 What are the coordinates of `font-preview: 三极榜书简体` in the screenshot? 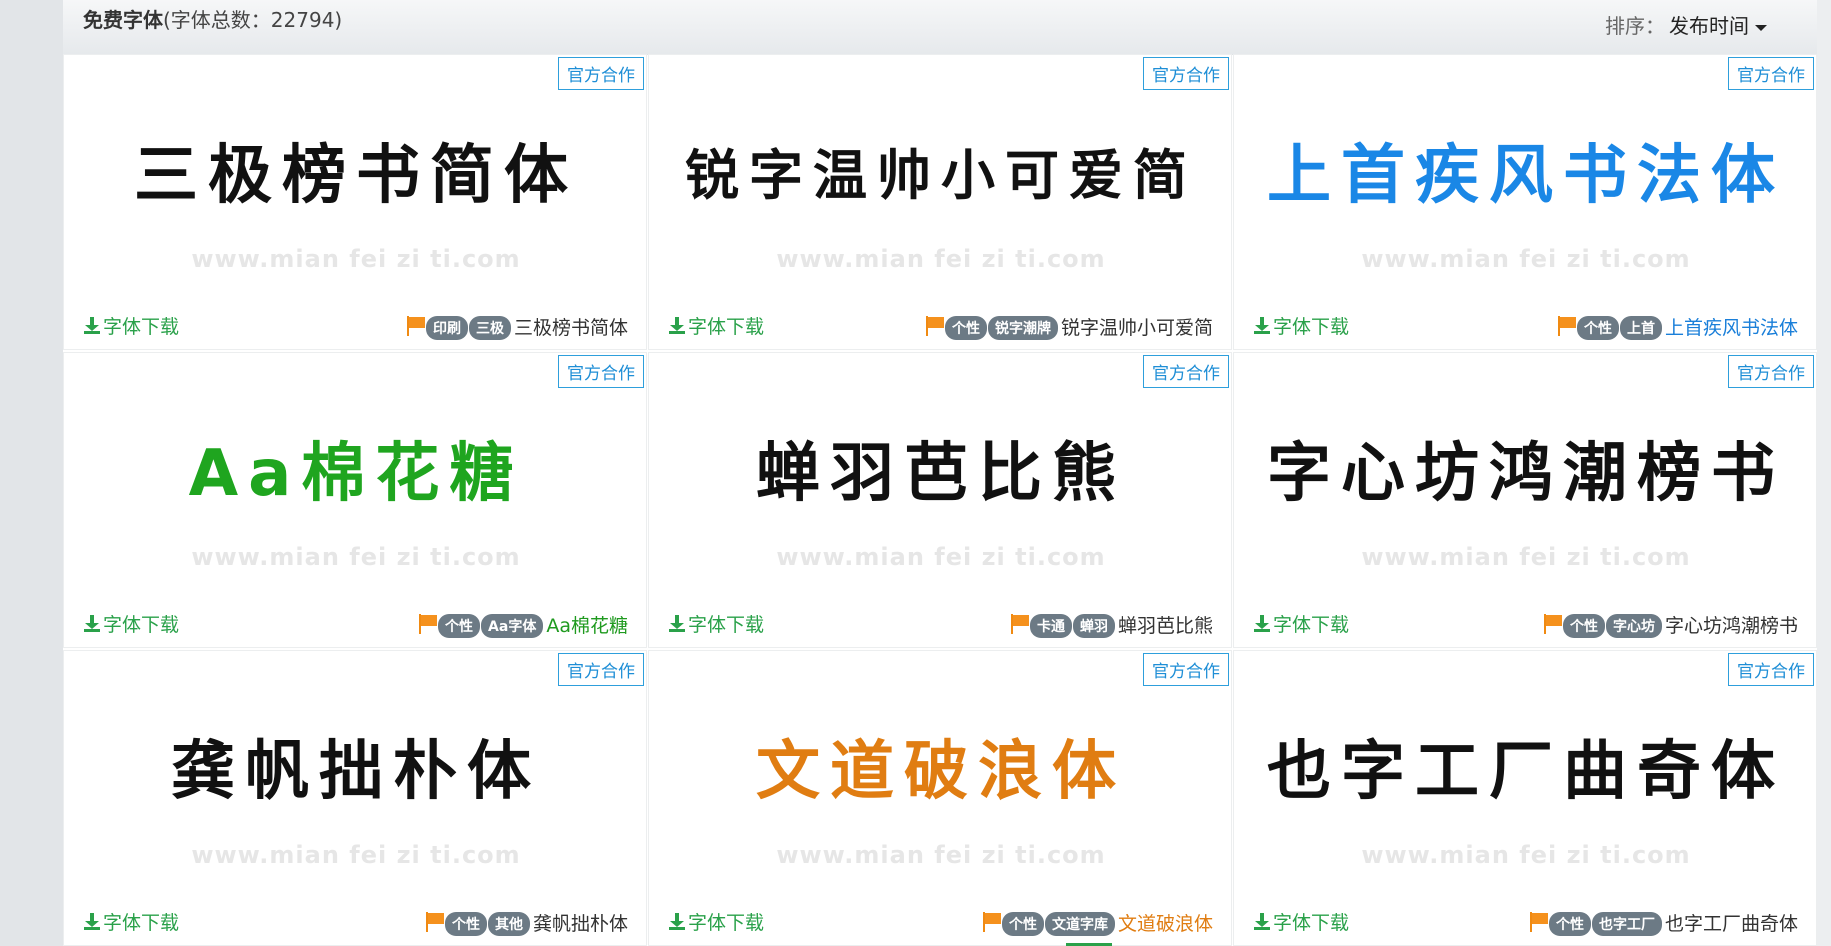 It's located at (356, 170).